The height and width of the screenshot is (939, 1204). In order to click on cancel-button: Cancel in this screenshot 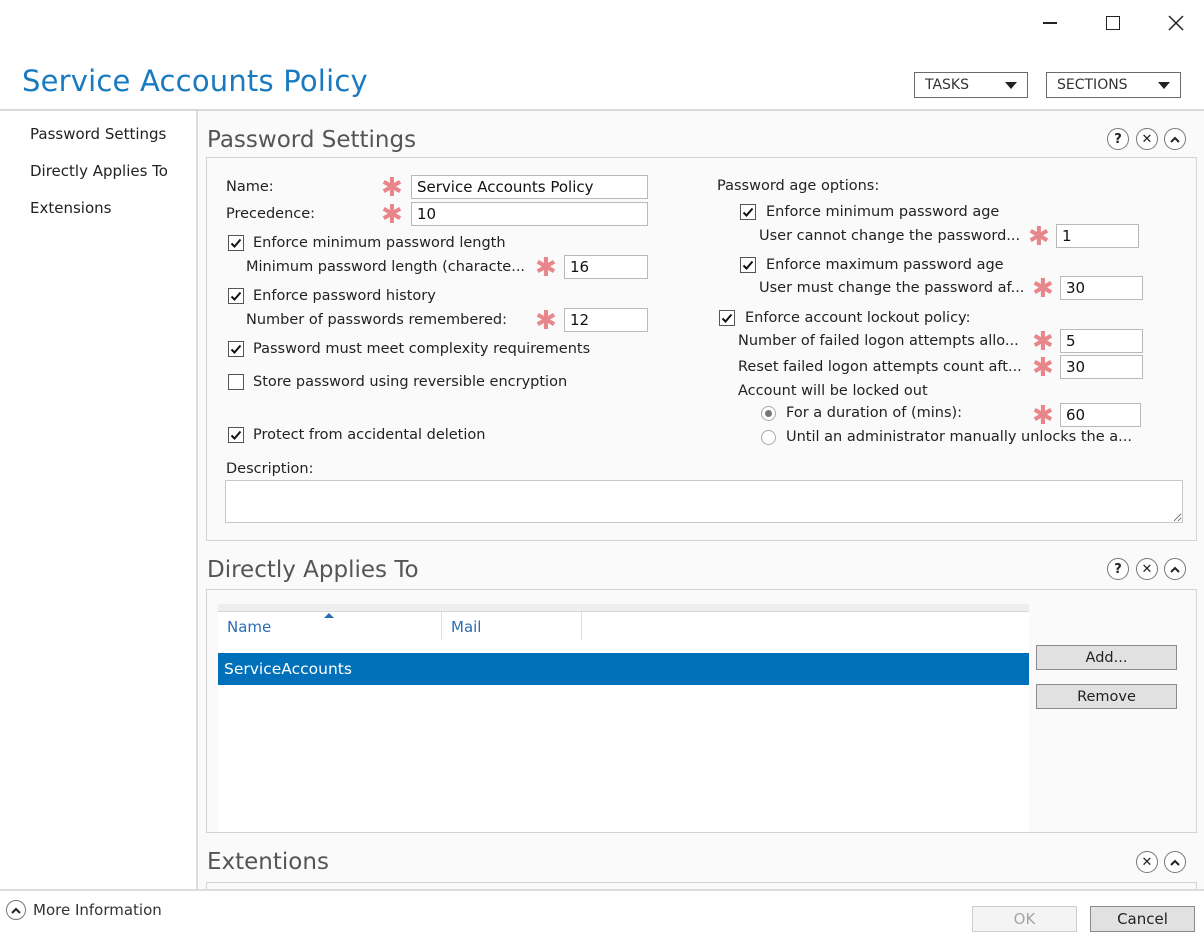, I will do `click(1142, 919)`.